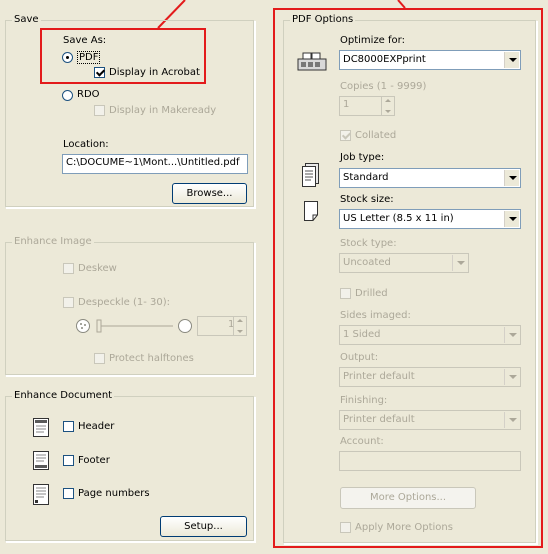 Image resolution: width=548 pixels, height=554 pixels. What do you see at coordinates (430, 461) in the screenshot?
I see `account-field` at bounding box center [430, 461].